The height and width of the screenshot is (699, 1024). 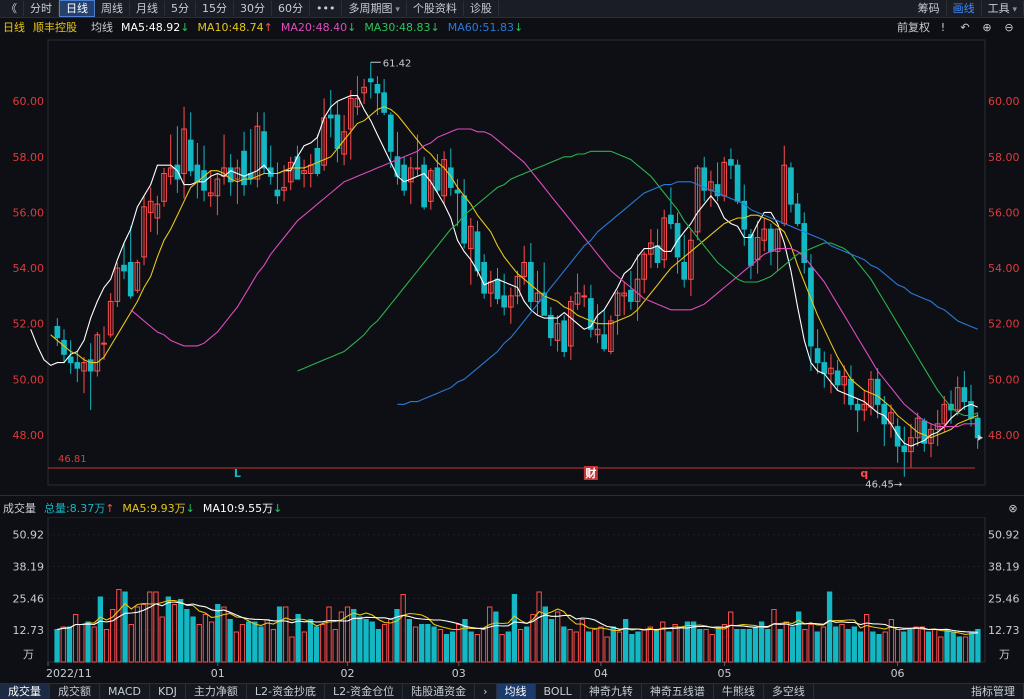 I want to click on alert-icon: !, so click(x=943, y=27).